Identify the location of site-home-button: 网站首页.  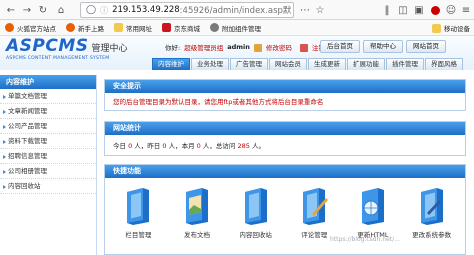
(426, 46).